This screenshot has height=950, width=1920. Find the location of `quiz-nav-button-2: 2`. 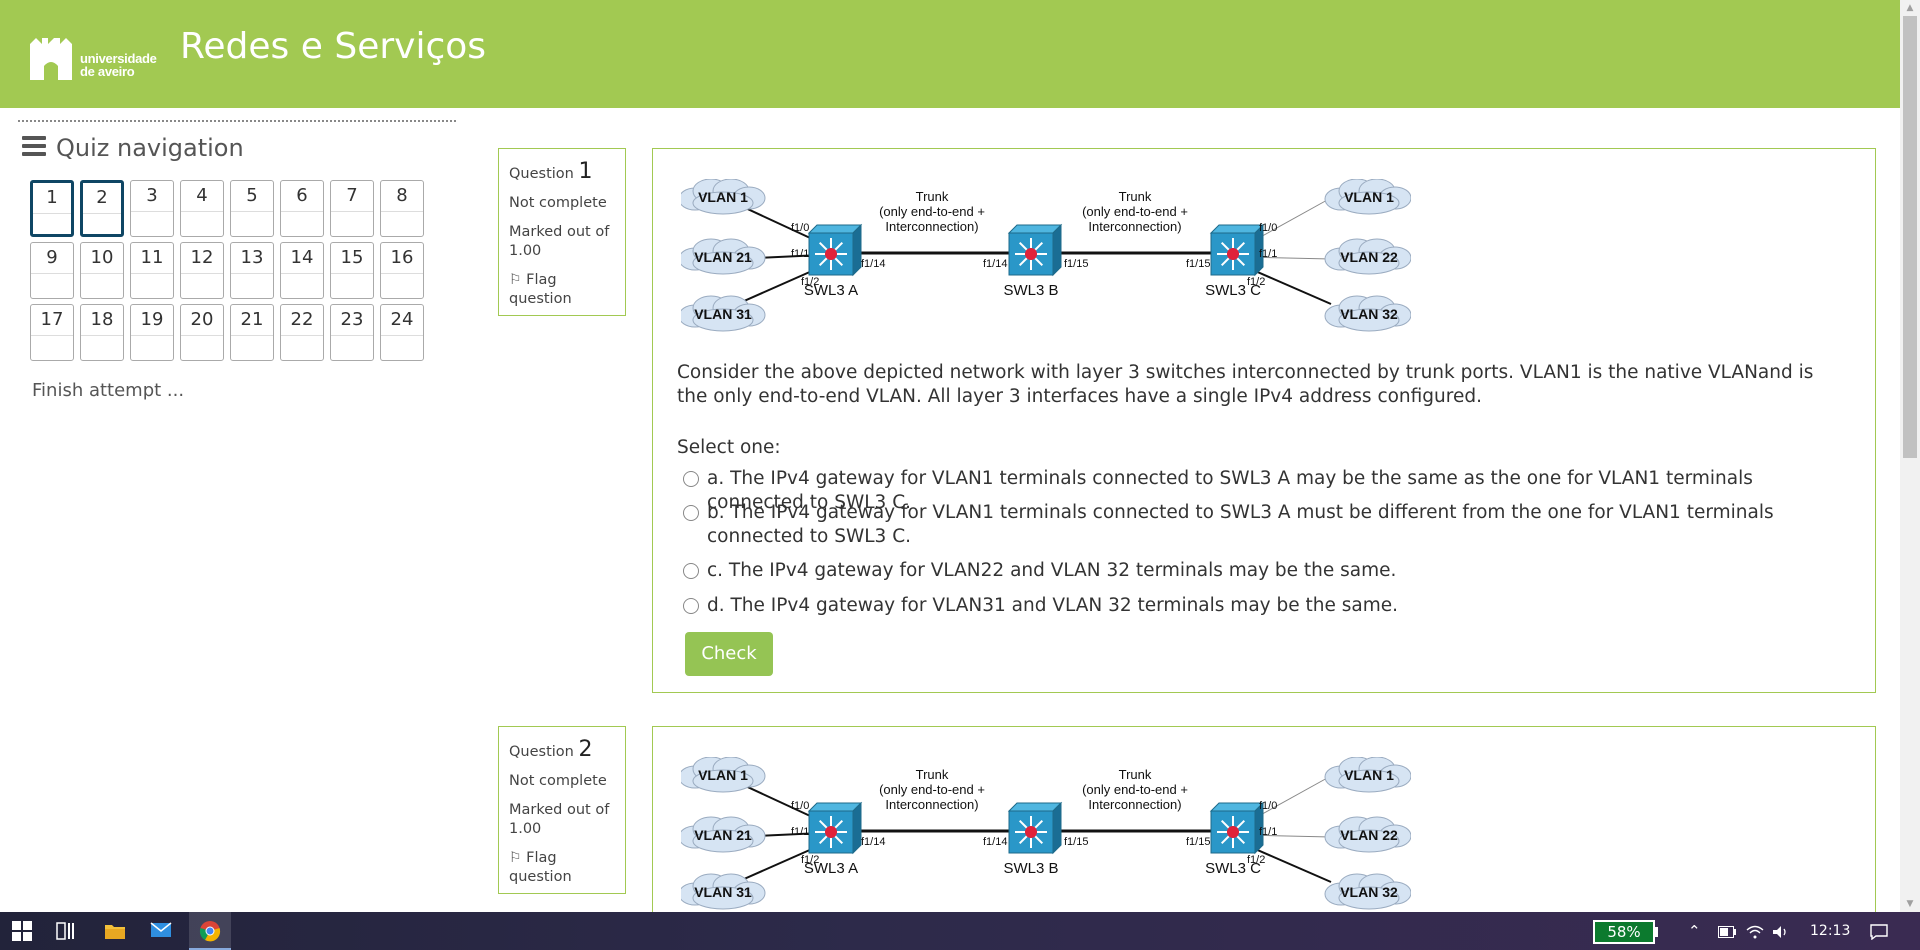

quiz-nav-button-2: 2 is located at coordinates (102, 208).